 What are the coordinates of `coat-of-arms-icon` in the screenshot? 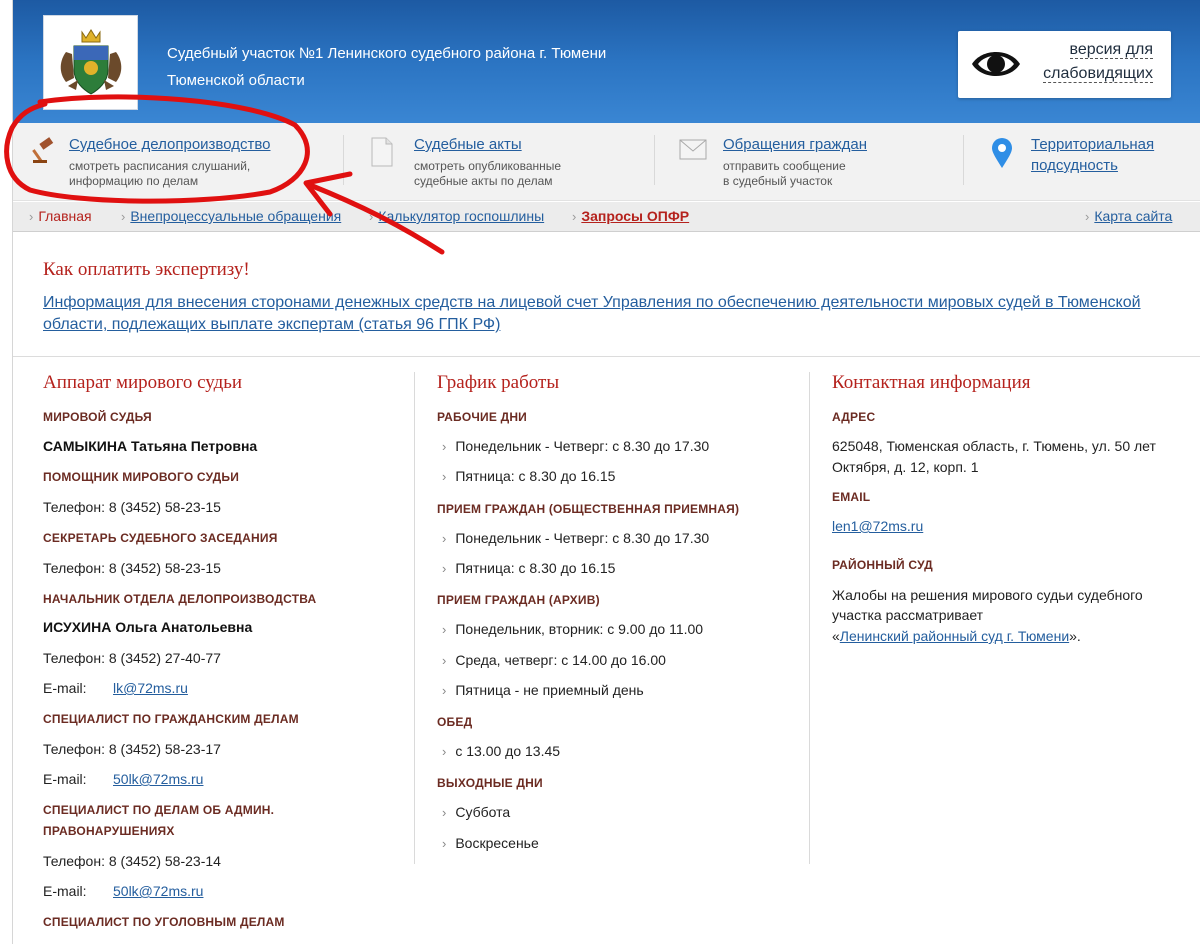 It's located at (90, 61).